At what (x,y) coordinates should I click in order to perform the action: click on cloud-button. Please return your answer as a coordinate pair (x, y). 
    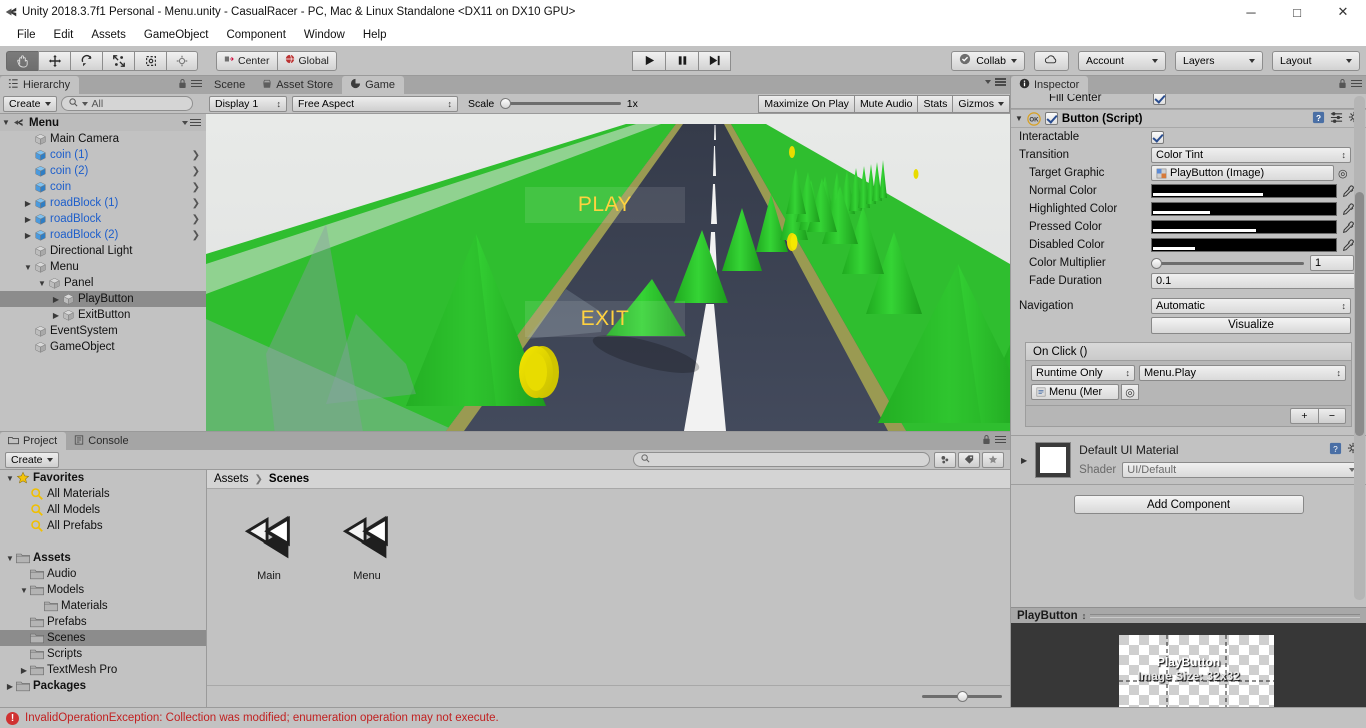
    Looking at the image, I should click on (1051, 60).